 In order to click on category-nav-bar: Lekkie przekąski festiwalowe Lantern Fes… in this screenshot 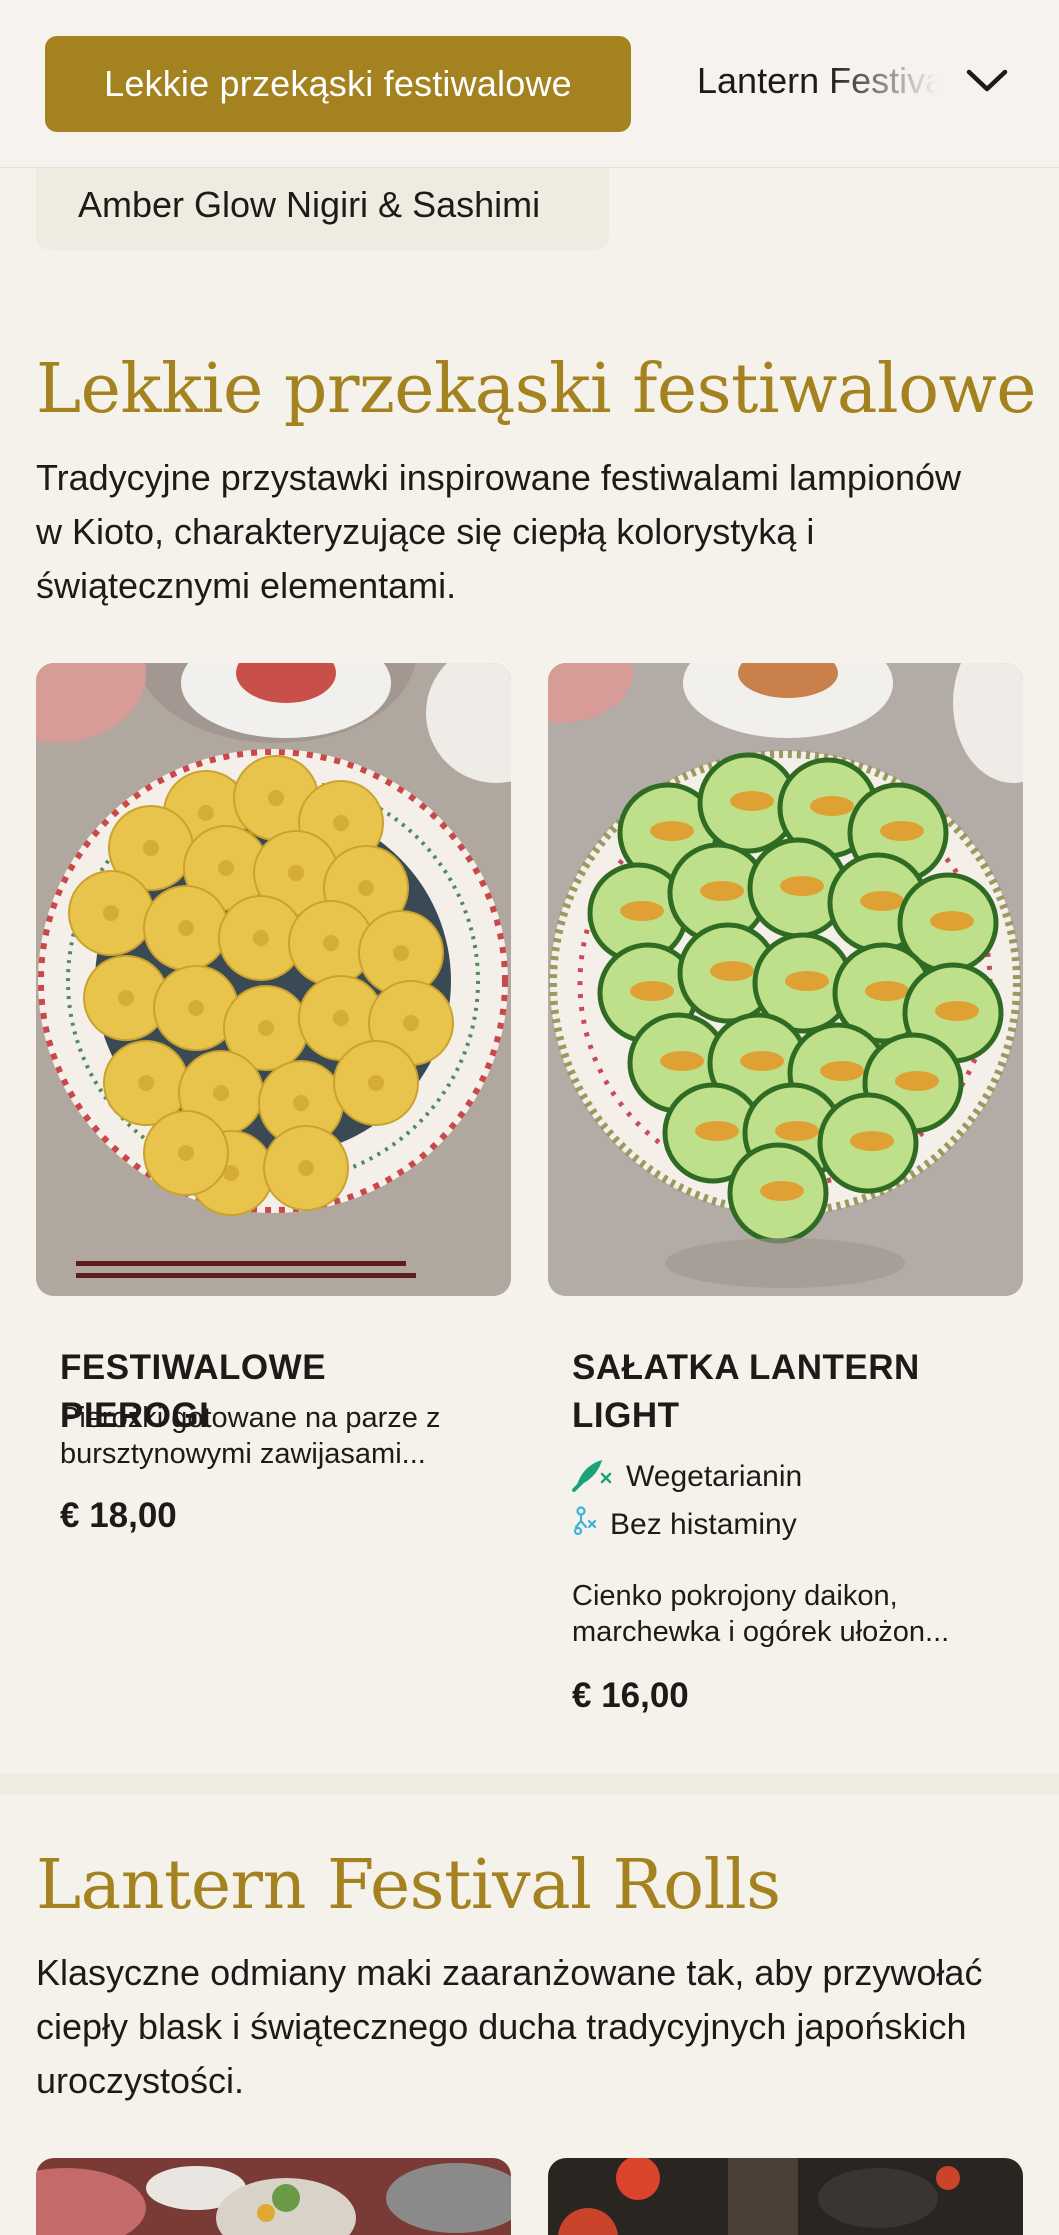, I will do `click(529, 84)`.